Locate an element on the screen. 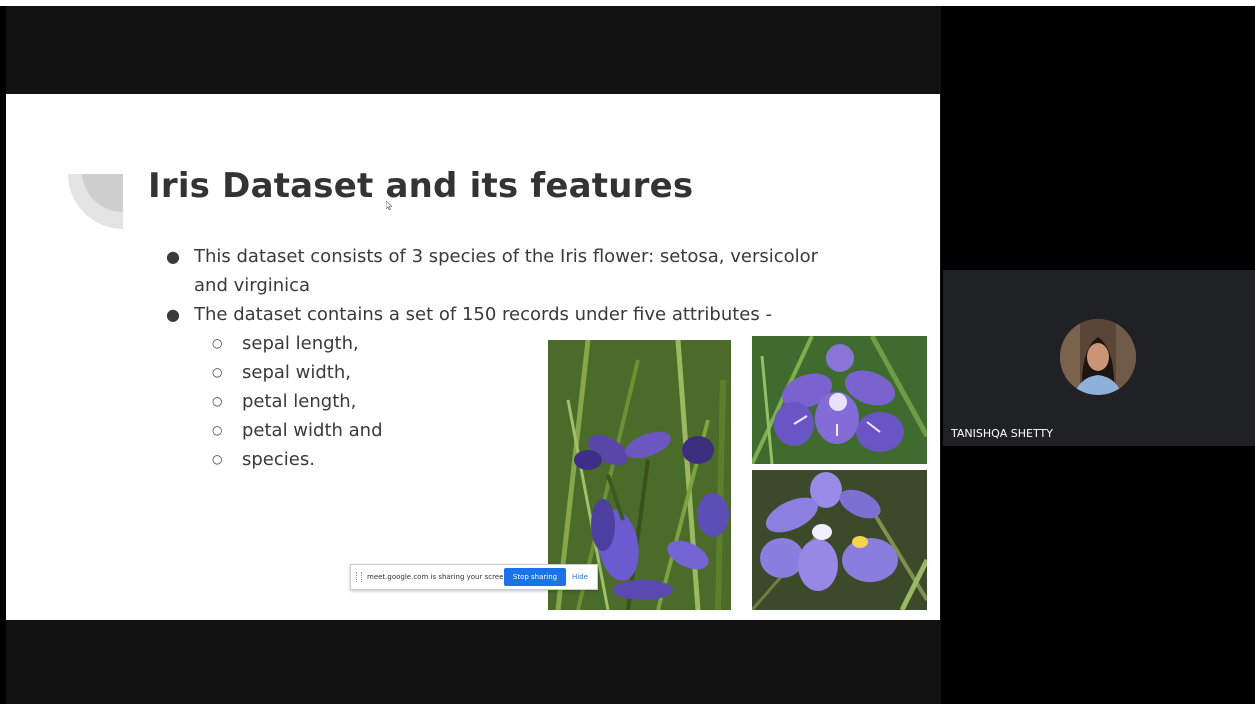 This screenshot has height=704, width=1255. sub-item-text: species. is located at coordinates (278, 459).